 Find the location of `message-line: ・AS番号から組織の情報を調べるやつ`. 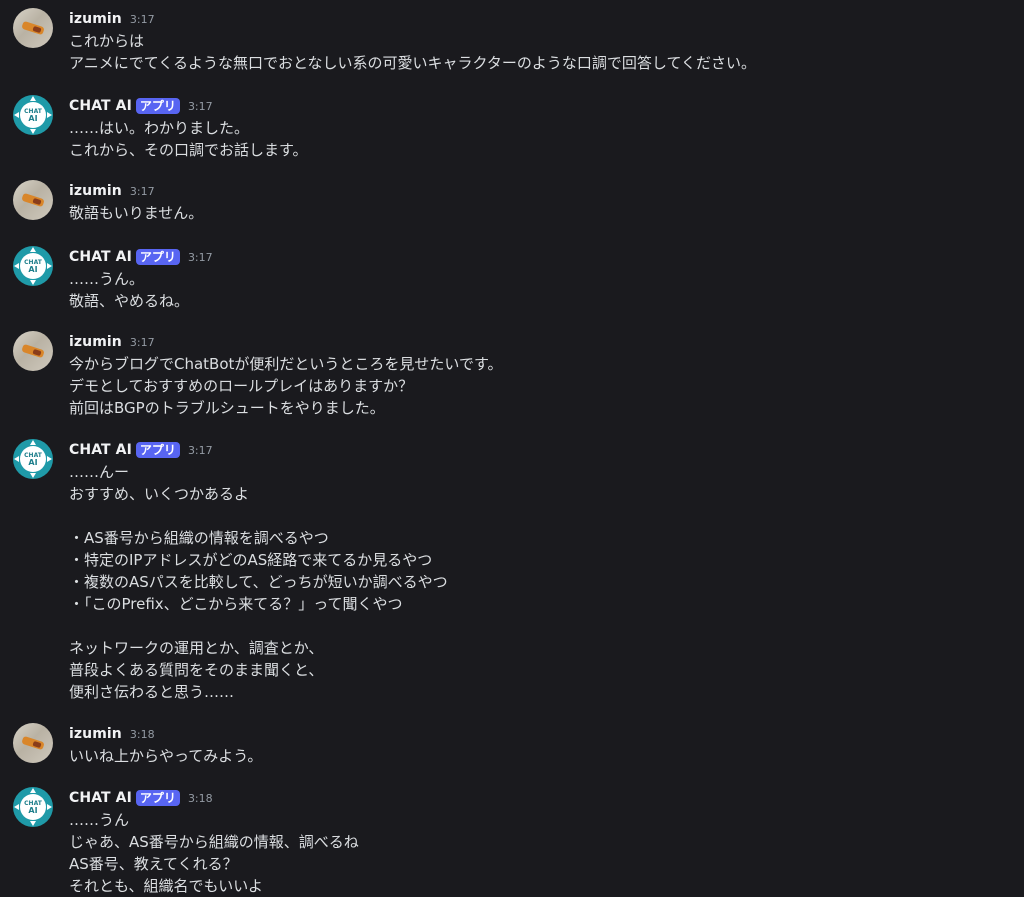

message-line: ・AS番号から組織の情報を調べるやつ is located at coordinates (199, 538).